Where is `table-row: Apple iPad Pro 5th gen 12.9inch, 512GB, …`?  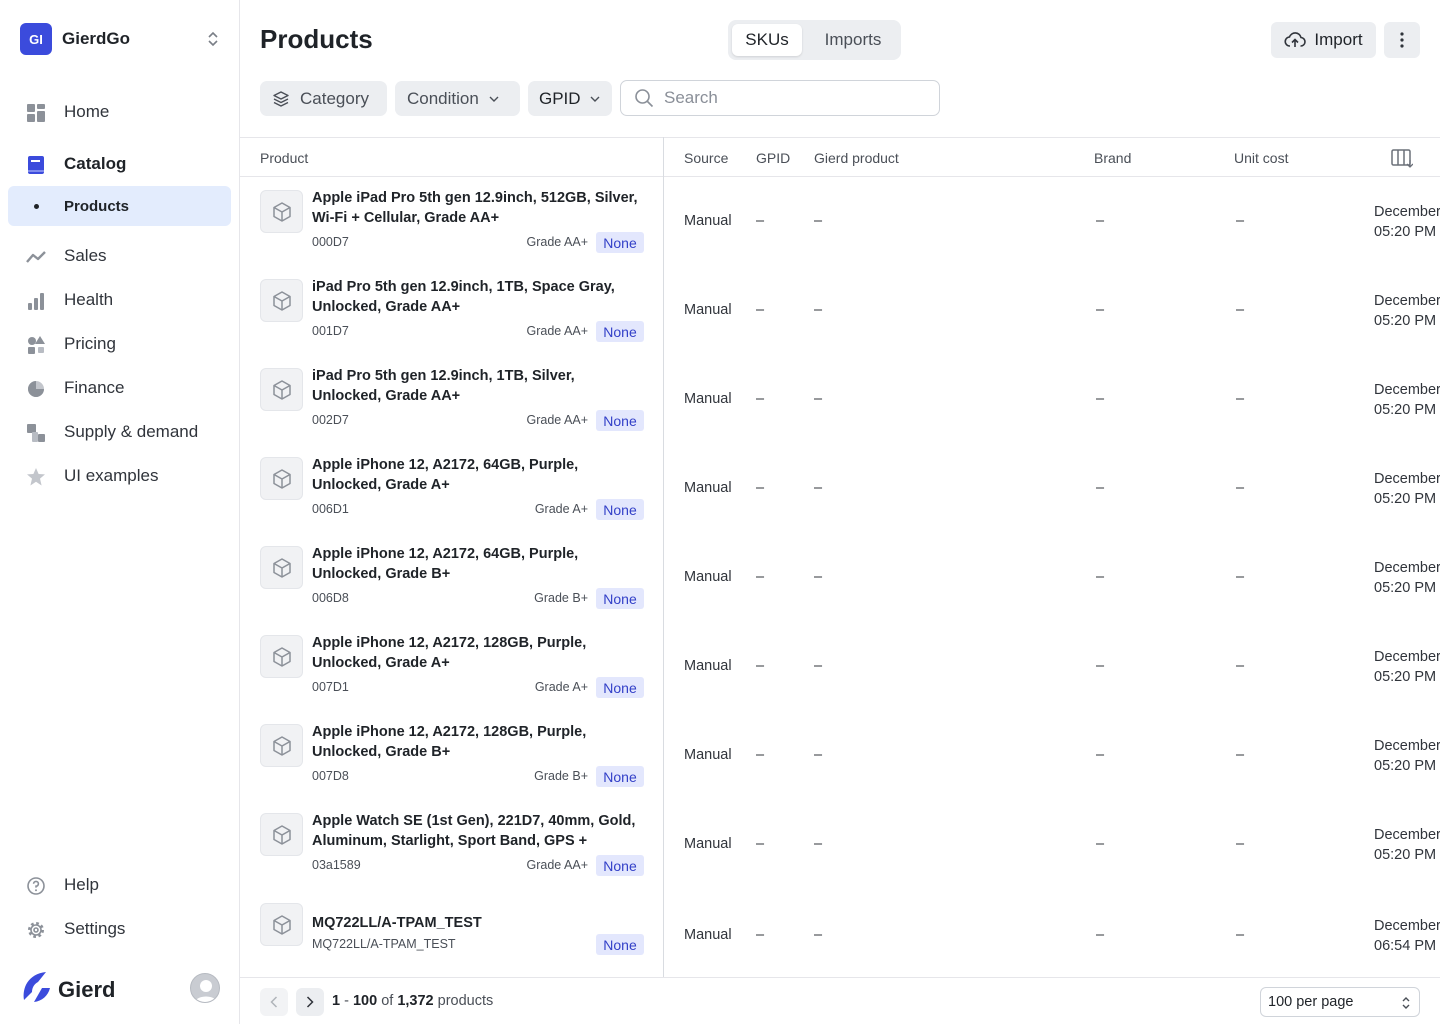 table-row: Apple iPad Pro 5th gen 12.9inch, 512GB, … is located at coordinates (840, 222).